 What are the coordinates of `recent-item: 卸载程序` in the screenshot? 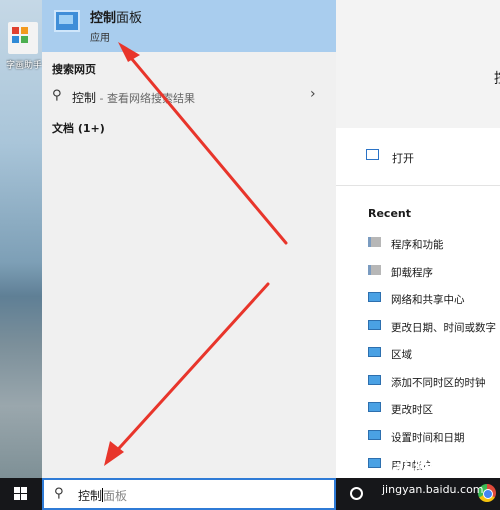 It's located at (434, 272).